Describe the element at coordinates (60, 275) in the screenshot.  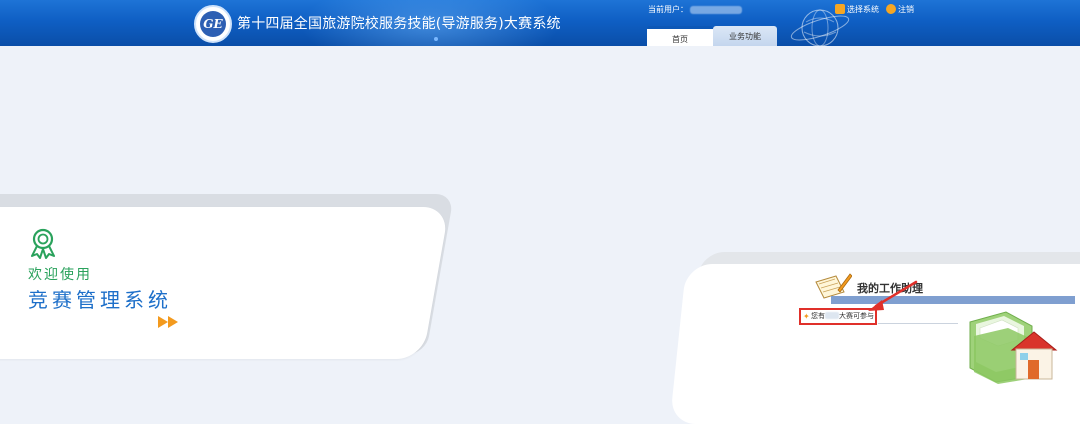
I see `welcome-text: 欢迎使用` at that location.